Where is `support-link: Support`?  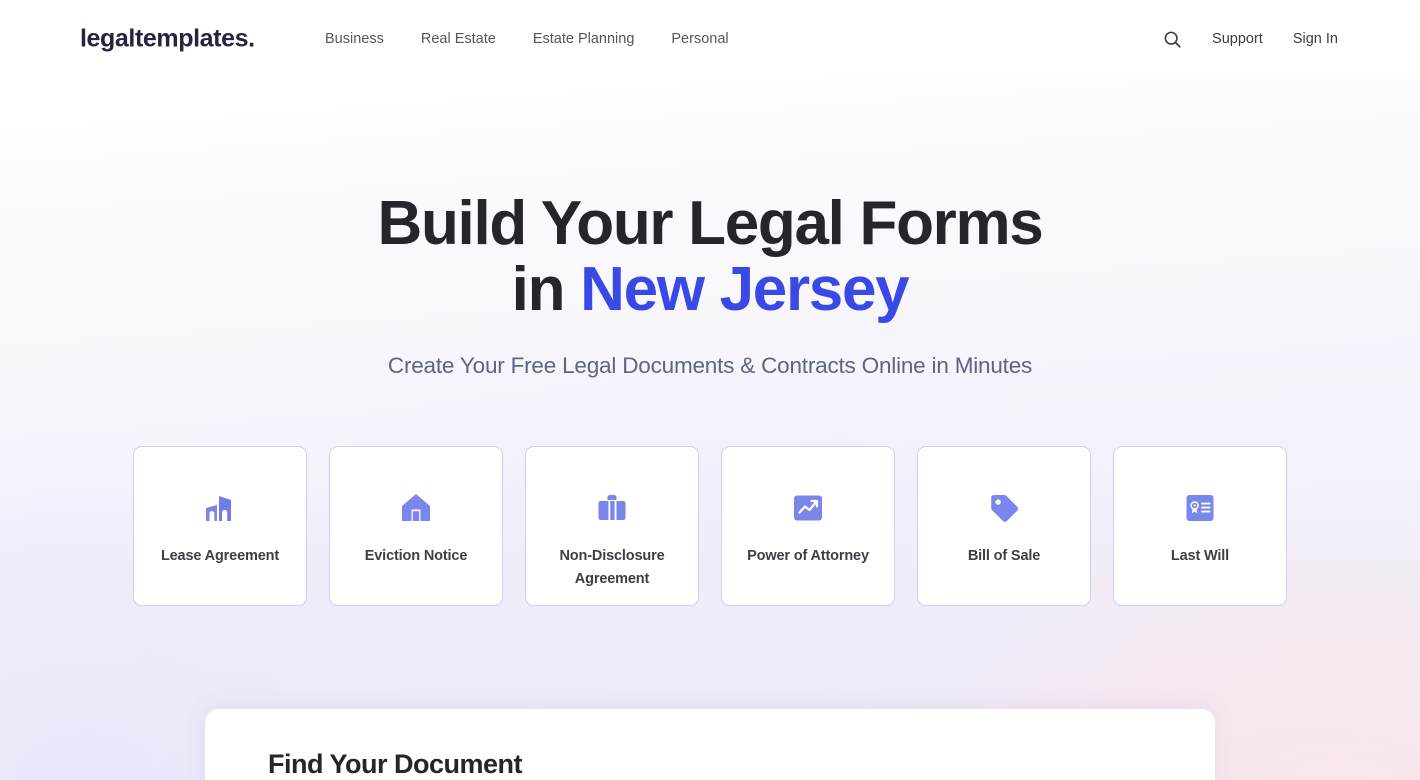 support-link: Support is located at coordinates (1237, 39).